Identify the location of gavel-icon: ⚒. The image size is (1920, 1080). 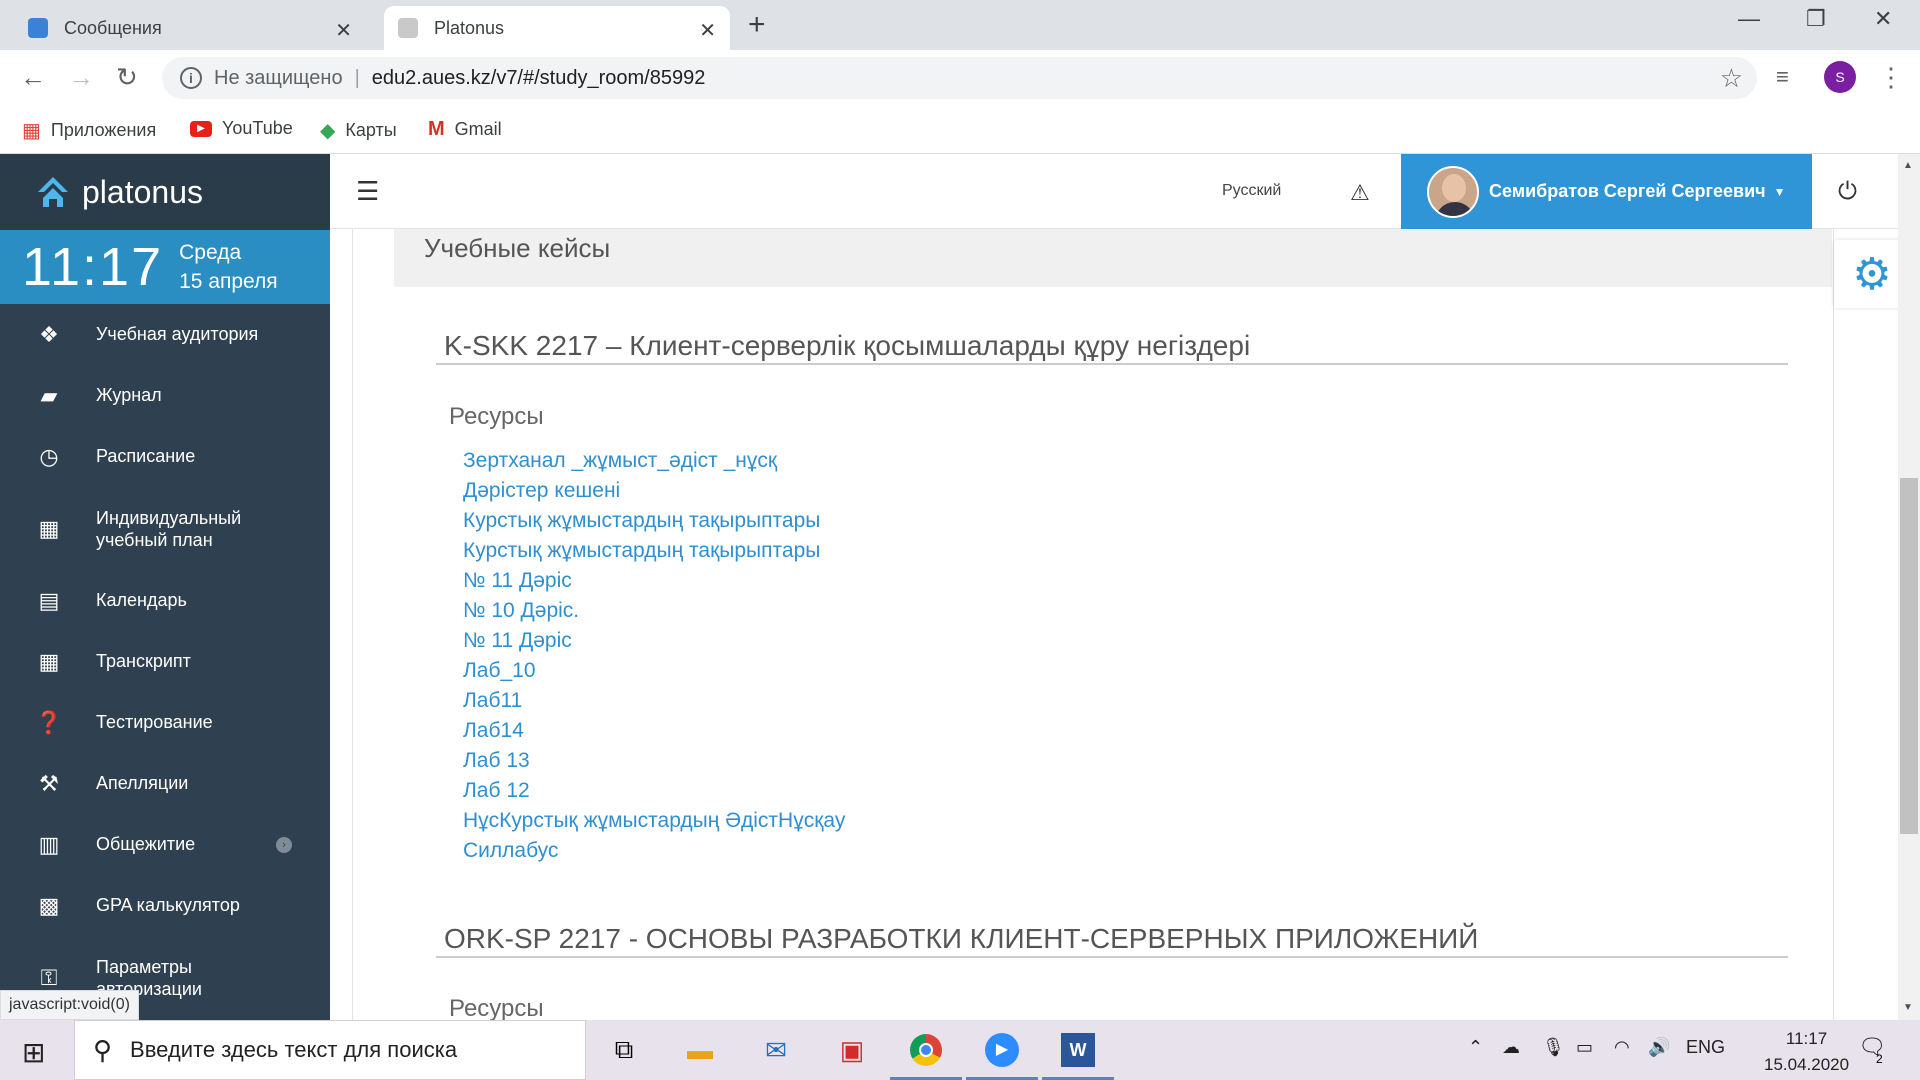
(49, 783).